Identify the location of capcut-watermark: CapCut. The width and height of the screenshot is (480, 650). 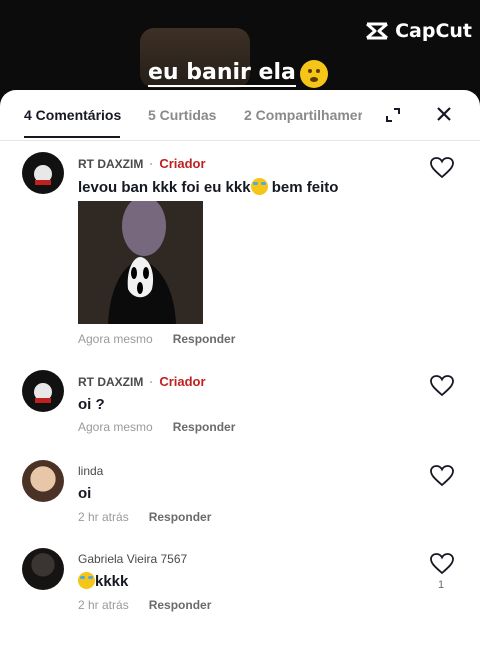
(418, 31).